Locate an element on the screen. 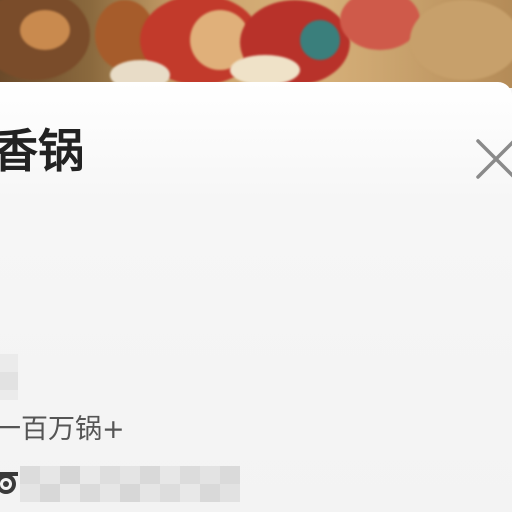 The image size is (512, 512). sheet-title: 香锅 is located at coordinates (42, 151).